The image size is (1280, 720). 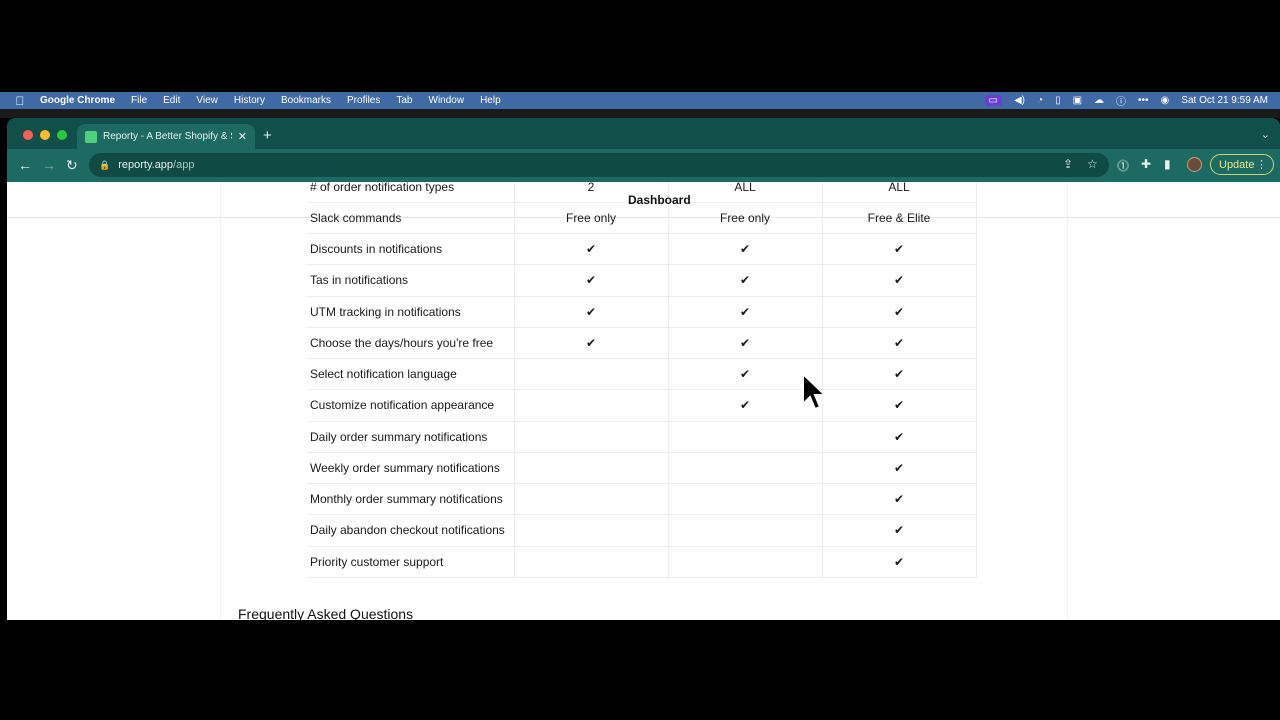 What do you see at coordinates (104, 165) in the screenshot?
I see `lock-icon: 🔒` at bounding box center [104, 165].